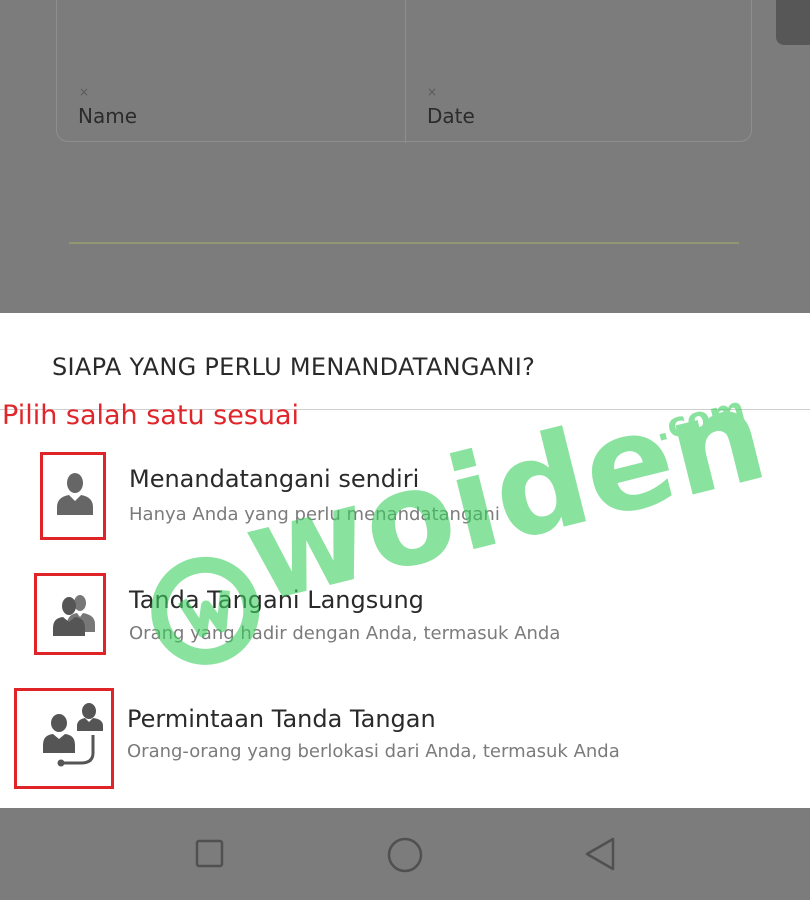  I want to click on single-person-icon, so click(75, 494).